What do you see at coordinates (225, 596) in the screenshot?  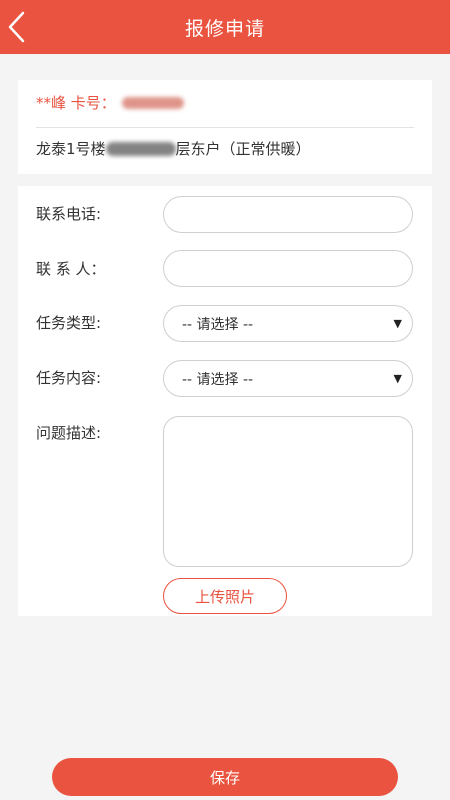 I see `upload-photo-button: 上传照片` at bounding box center [225, 596].